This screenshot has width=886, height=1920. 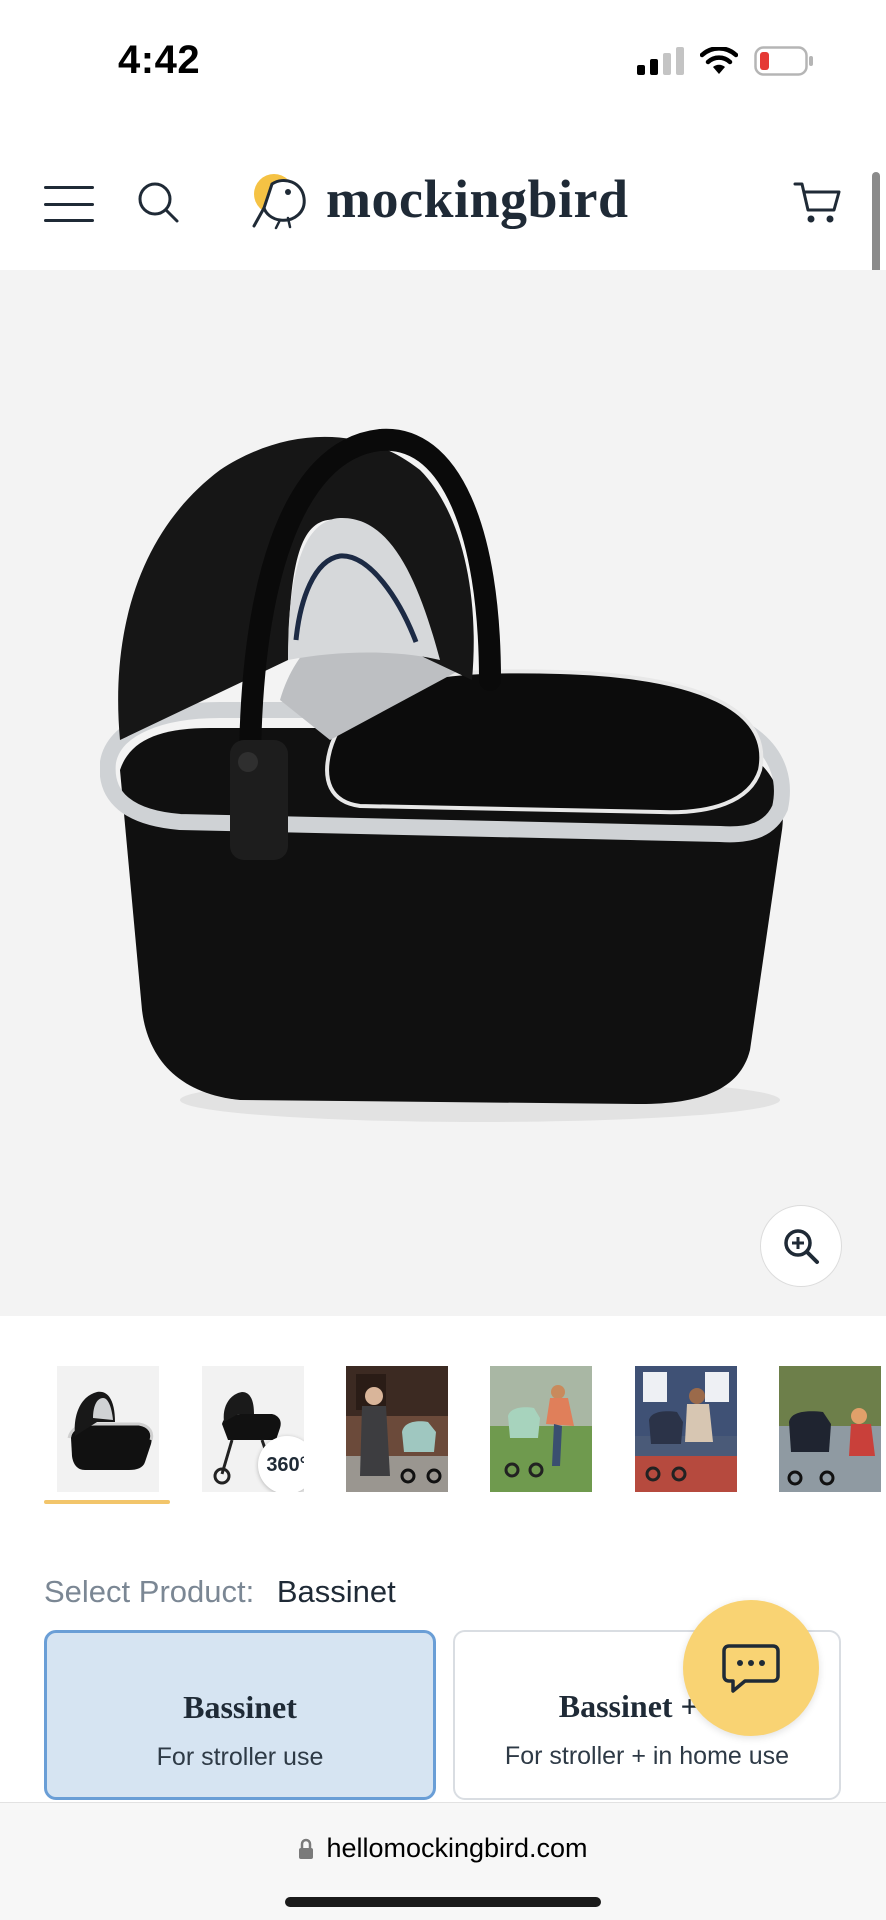 What do you see at coordinates (719, 60) in the screenshot?
I see `wifi-icon` at bounding box center [719, 60].